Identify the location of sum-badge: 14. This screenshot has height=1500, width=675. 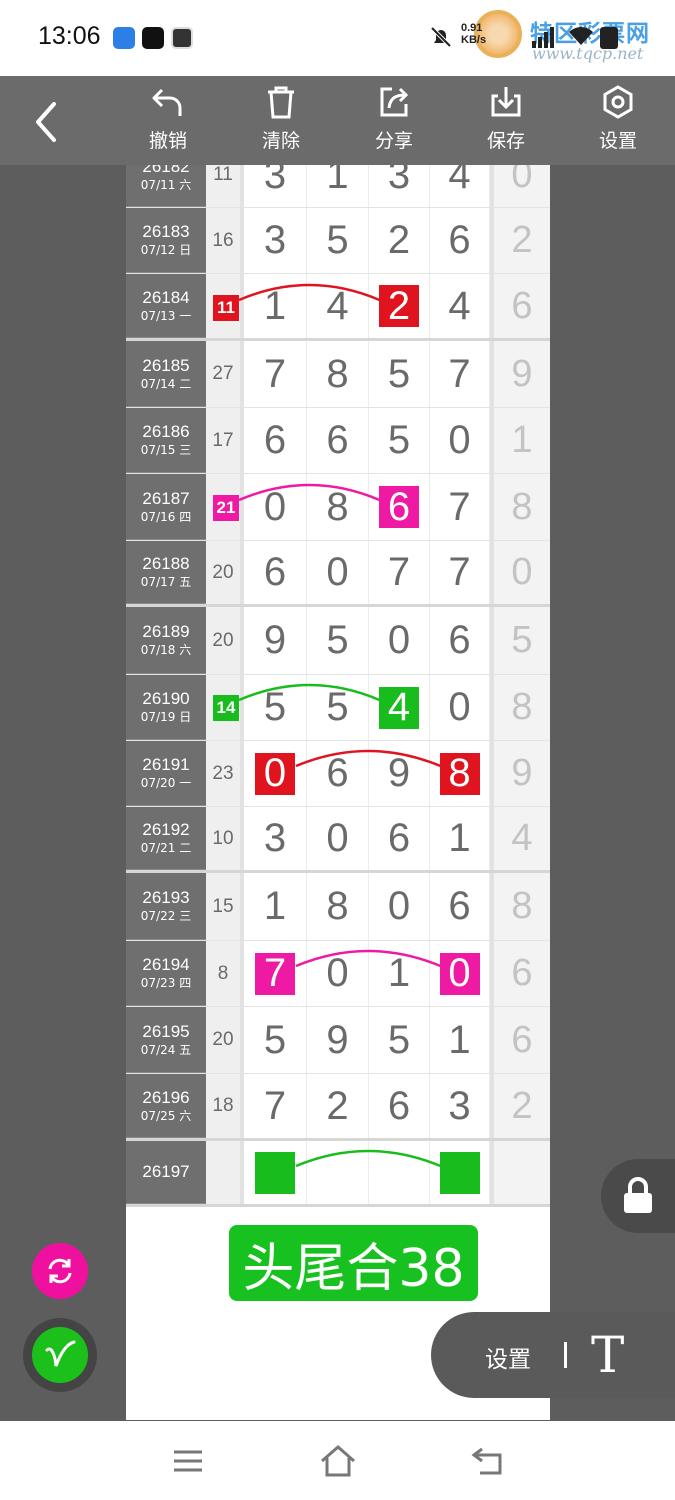
(226, 708).